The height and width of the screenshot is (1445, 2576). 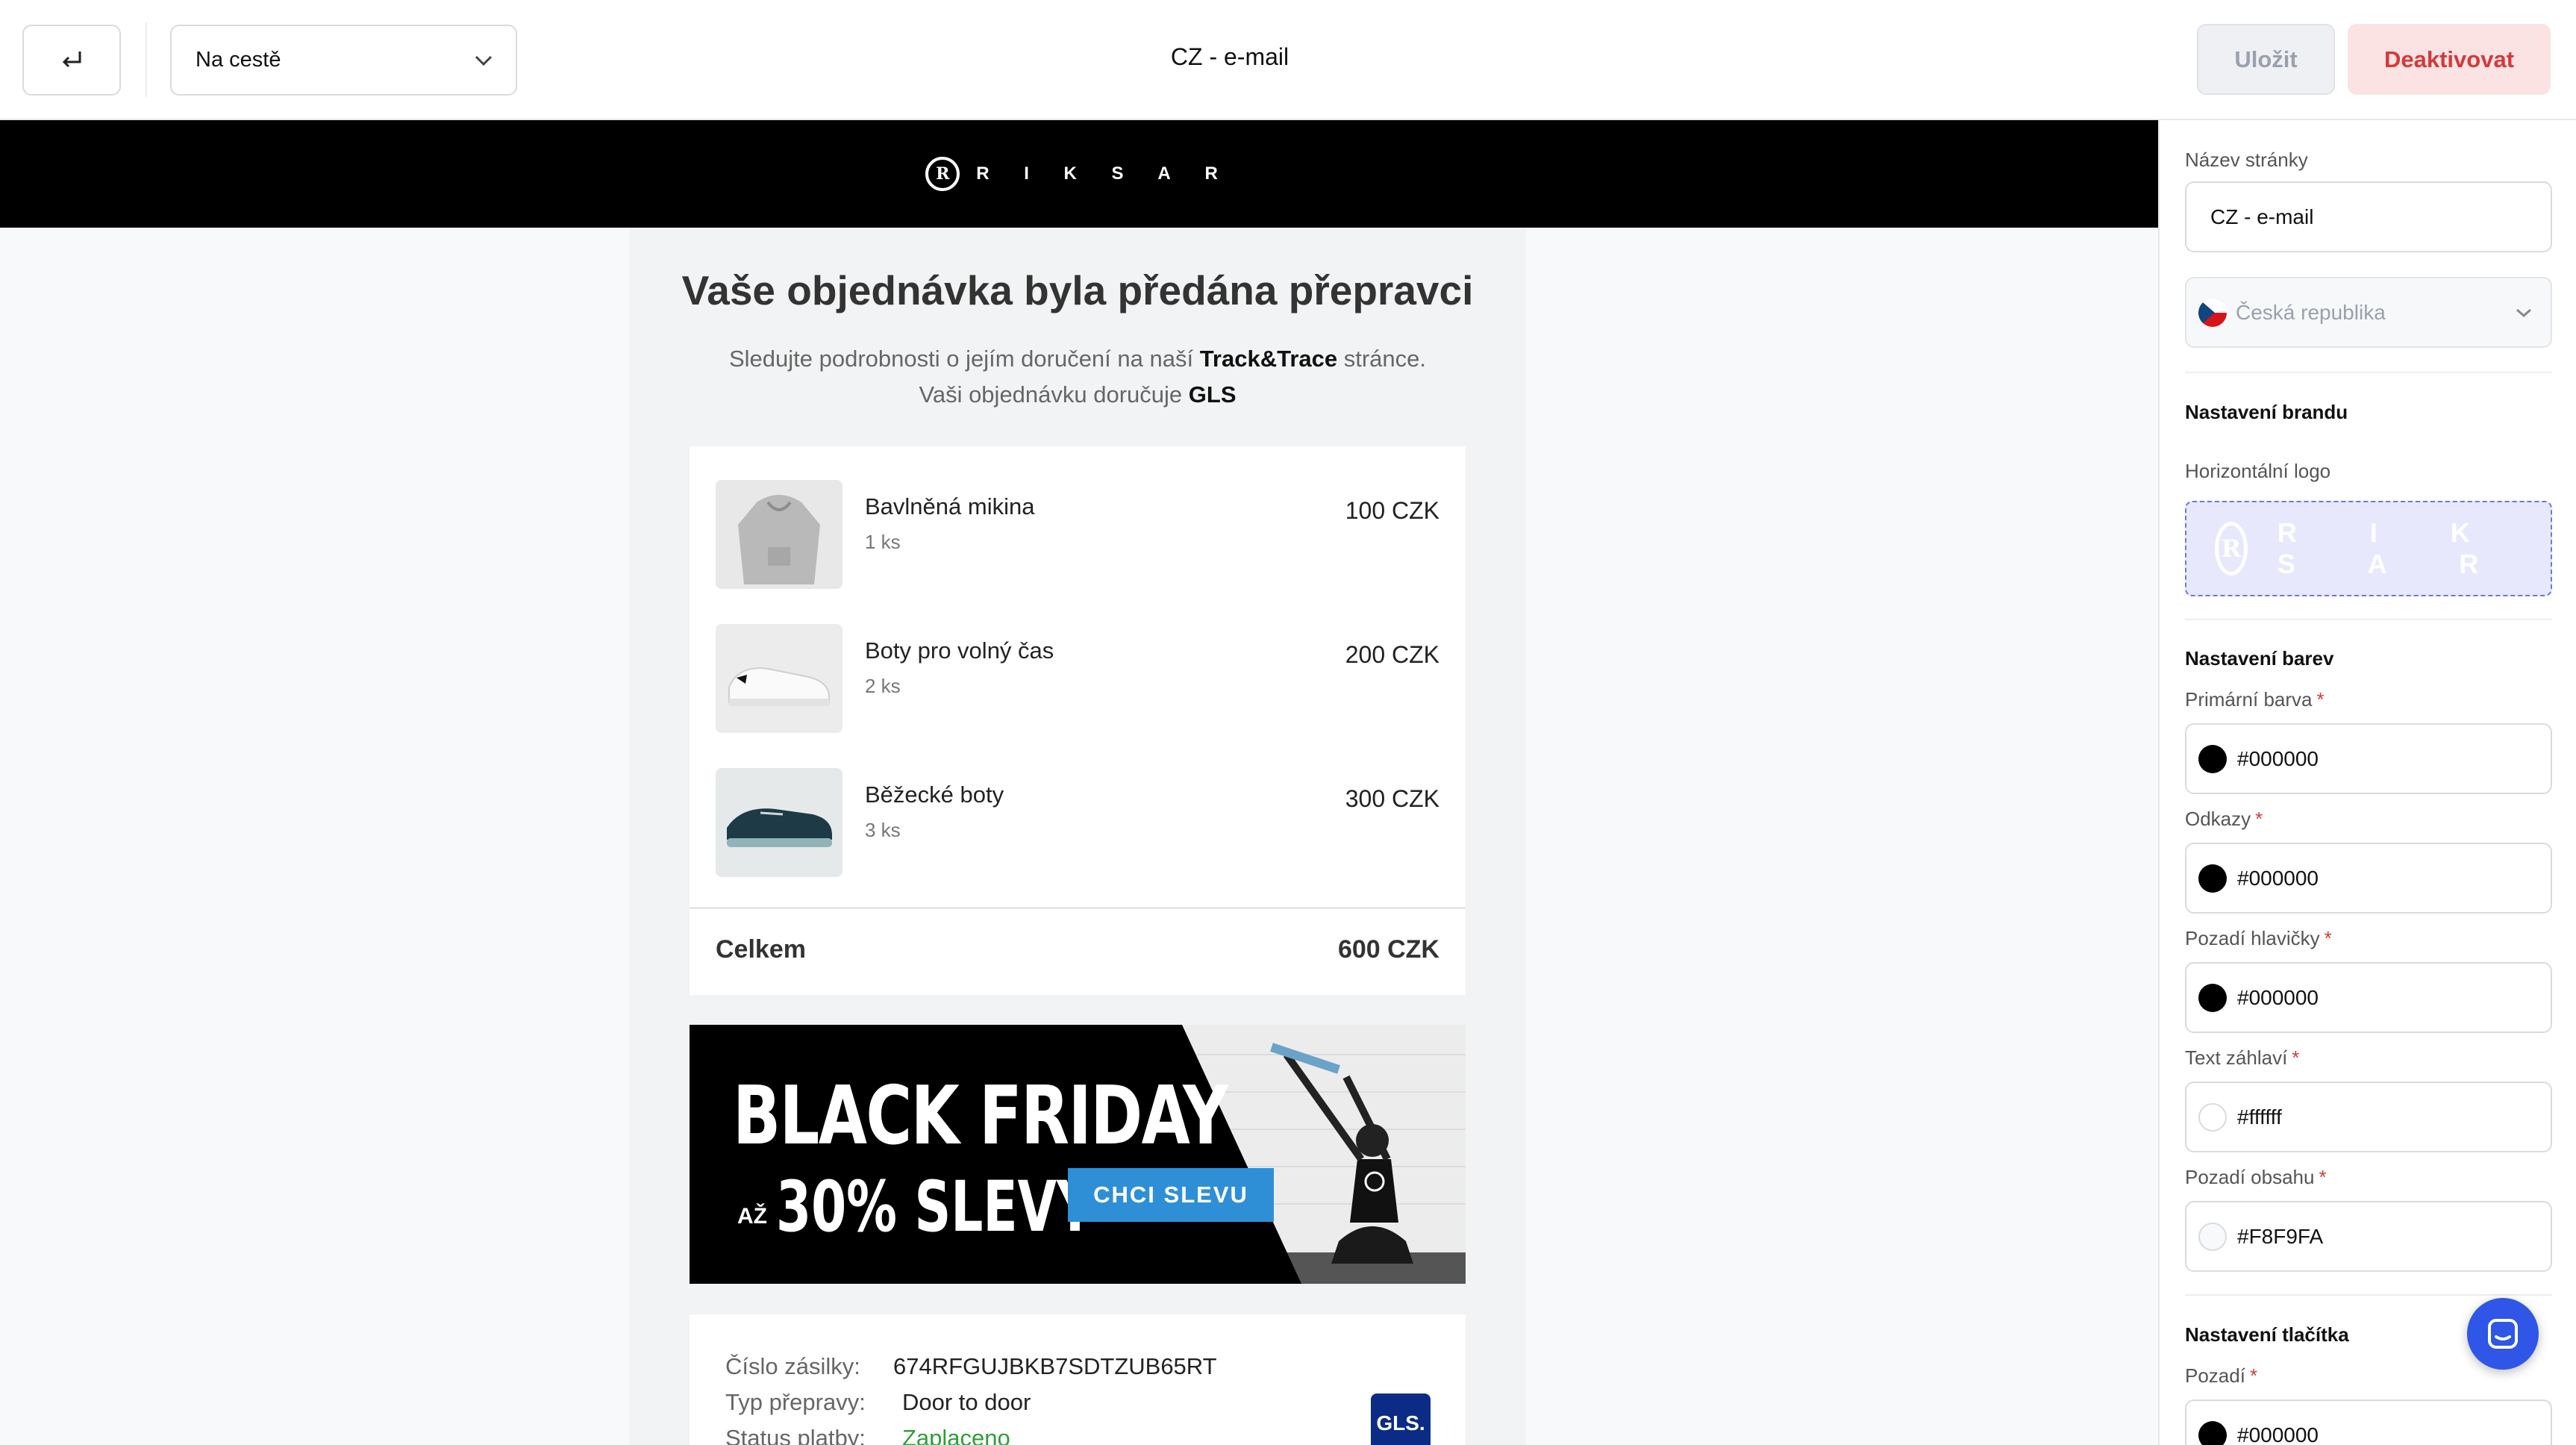 I want to click on brand-wordmark: R I K S A R, so click(x=1104, y=173).